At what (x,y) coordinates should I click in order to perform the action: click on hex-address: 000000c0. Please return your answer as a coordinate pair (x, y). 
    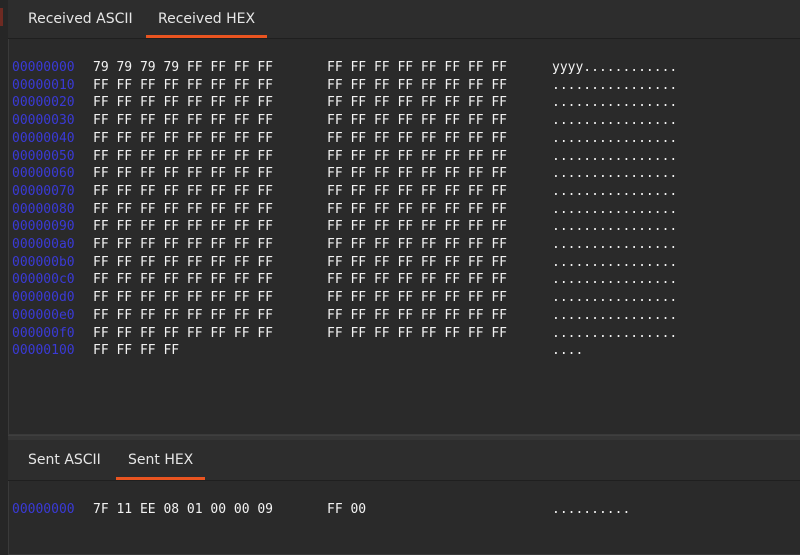
    Looking at the image, I should click on (43, 280).